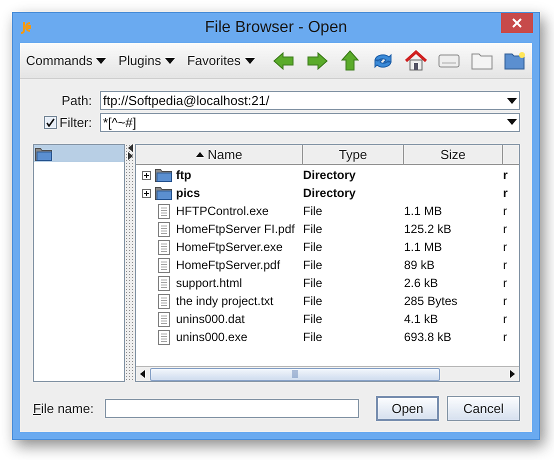  What do you see at coordinates (327, 373) in the screenshot?
I see `horizontal-scrollbar` at bounding box center [327, 373].